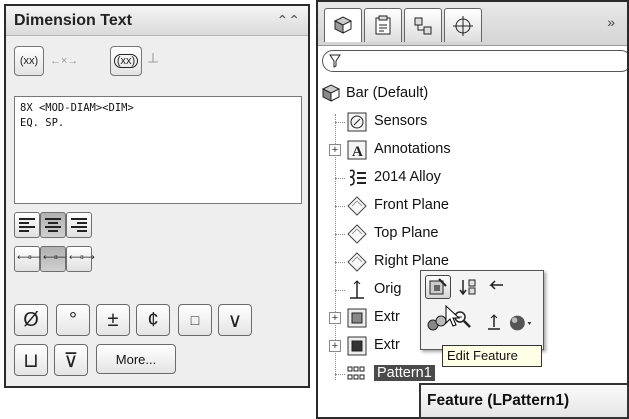 This screenshot has width=629, height=419. I want to click on justify-right-icon, so click(79, 226).